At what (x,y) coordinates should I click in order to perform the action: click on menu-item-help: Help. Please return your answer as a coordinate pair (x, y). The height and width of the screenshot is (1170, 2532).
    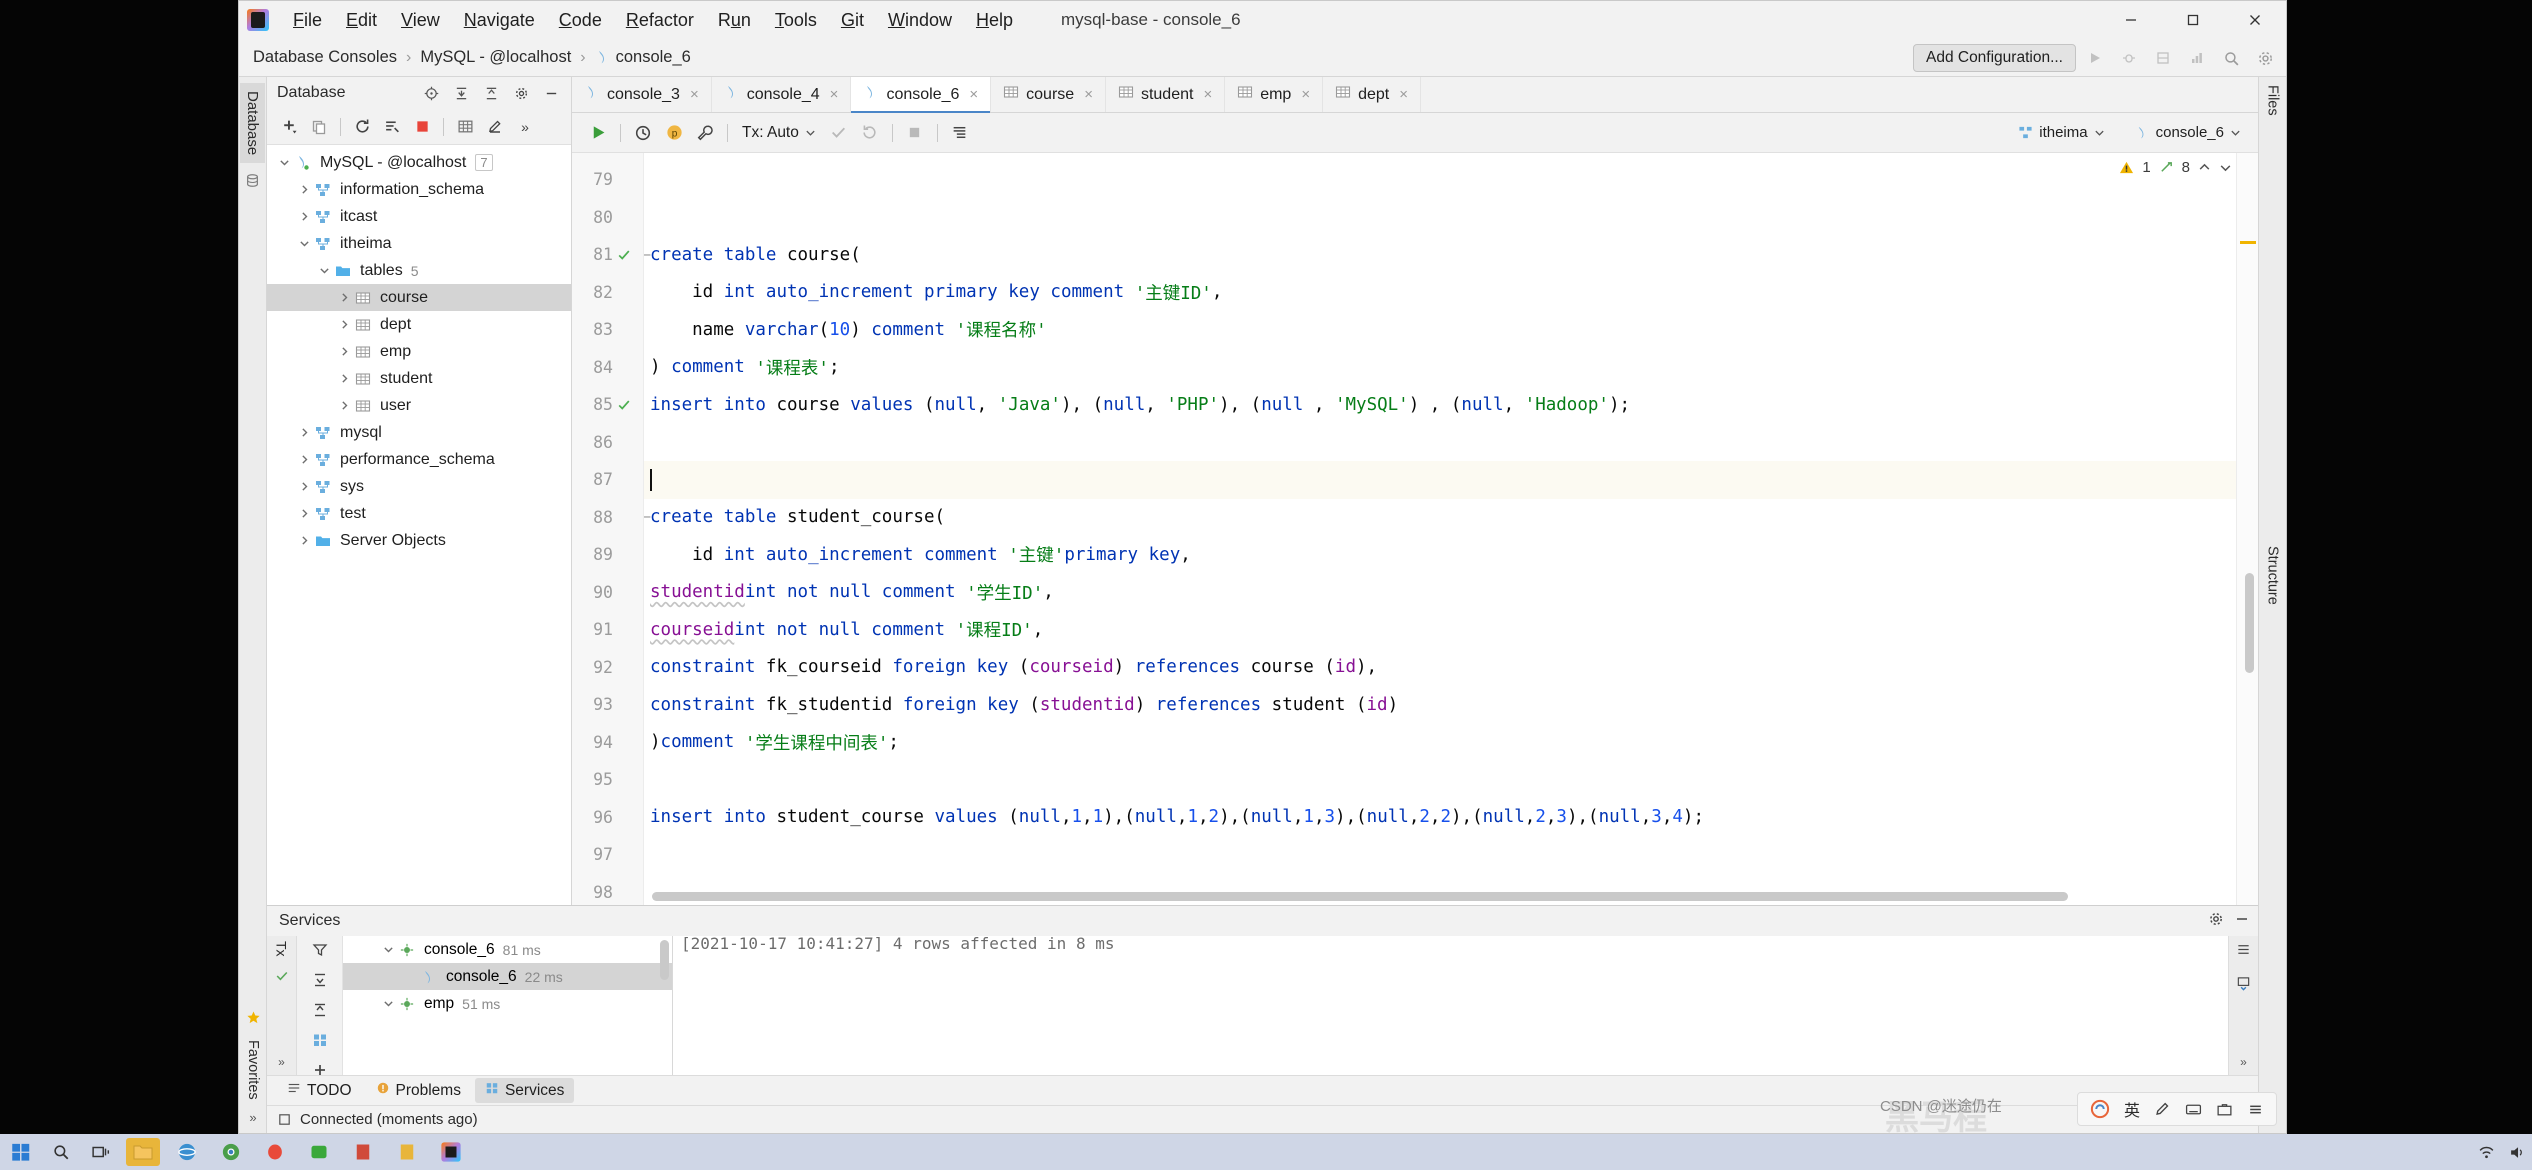
    Looking at the image, I should click on (994, 20).